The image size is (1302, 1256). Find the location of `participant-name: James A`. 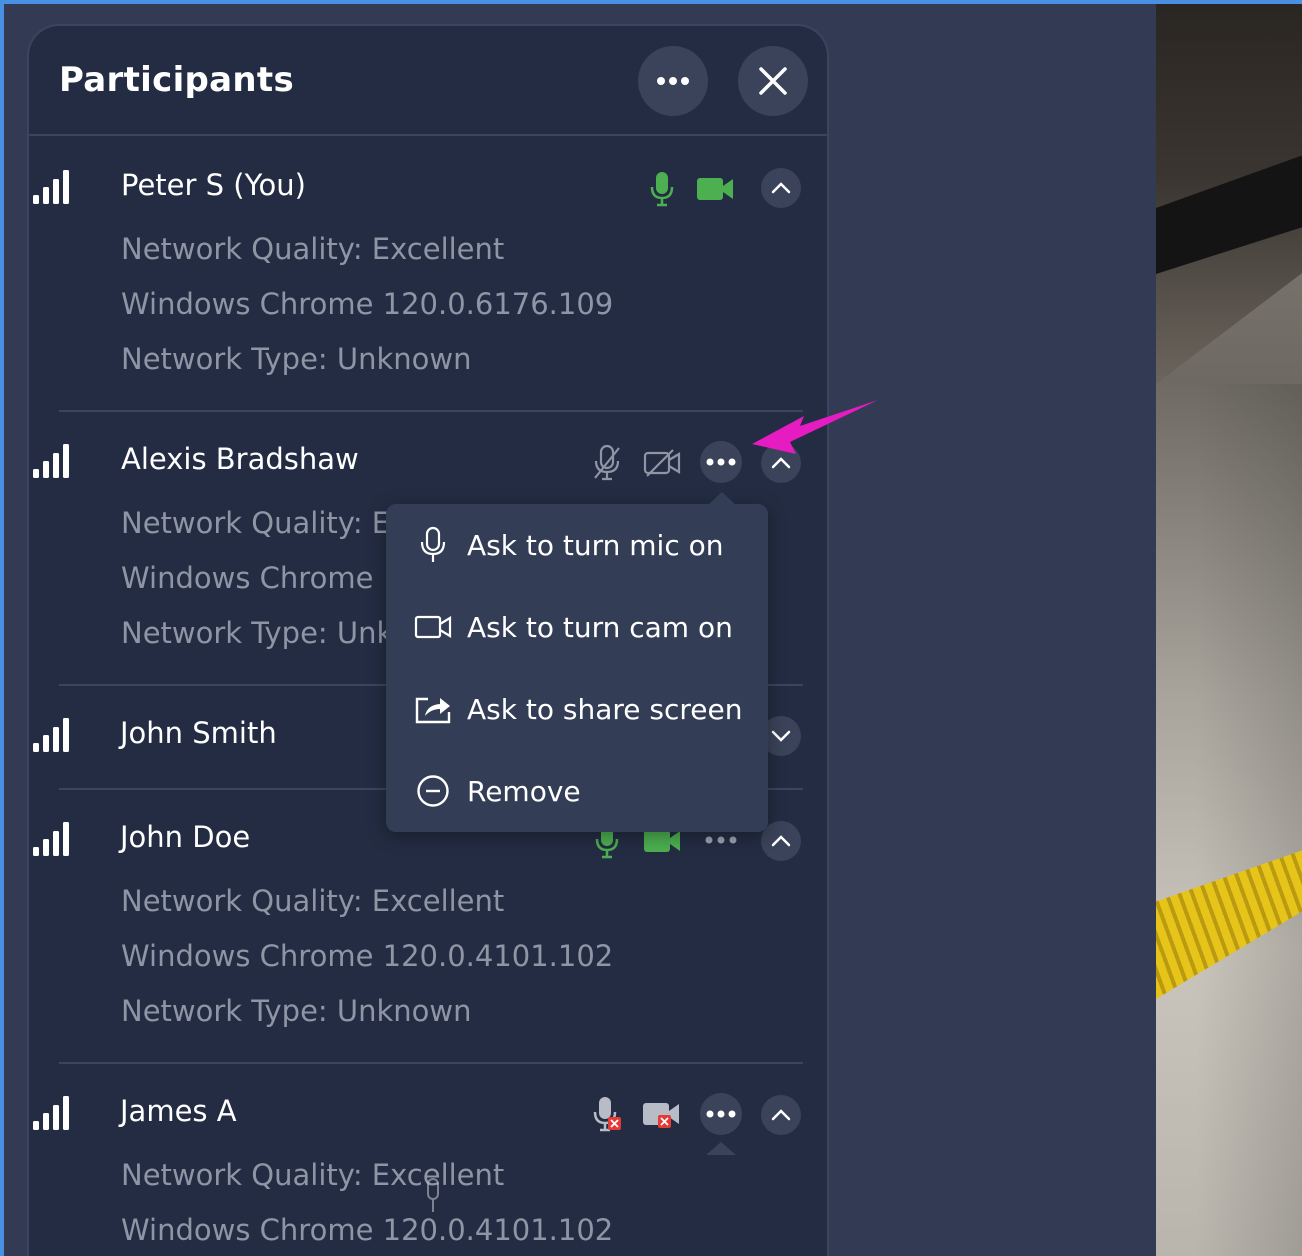

participant-name: James A is located at coordinates (178, 1111).